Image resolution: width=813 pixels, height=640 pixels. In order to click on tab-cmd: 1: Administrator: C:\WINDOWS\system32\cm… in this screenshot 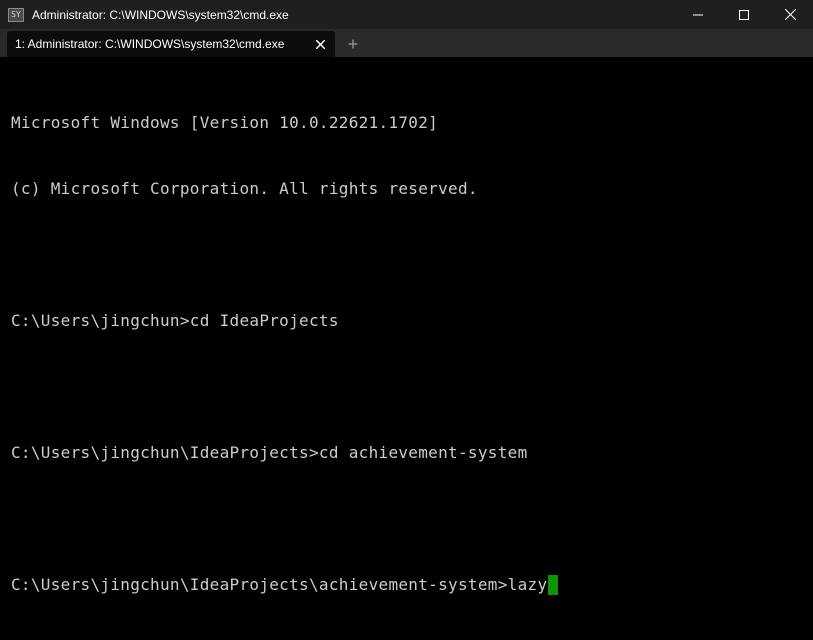, I will do `click(171, 44)`.